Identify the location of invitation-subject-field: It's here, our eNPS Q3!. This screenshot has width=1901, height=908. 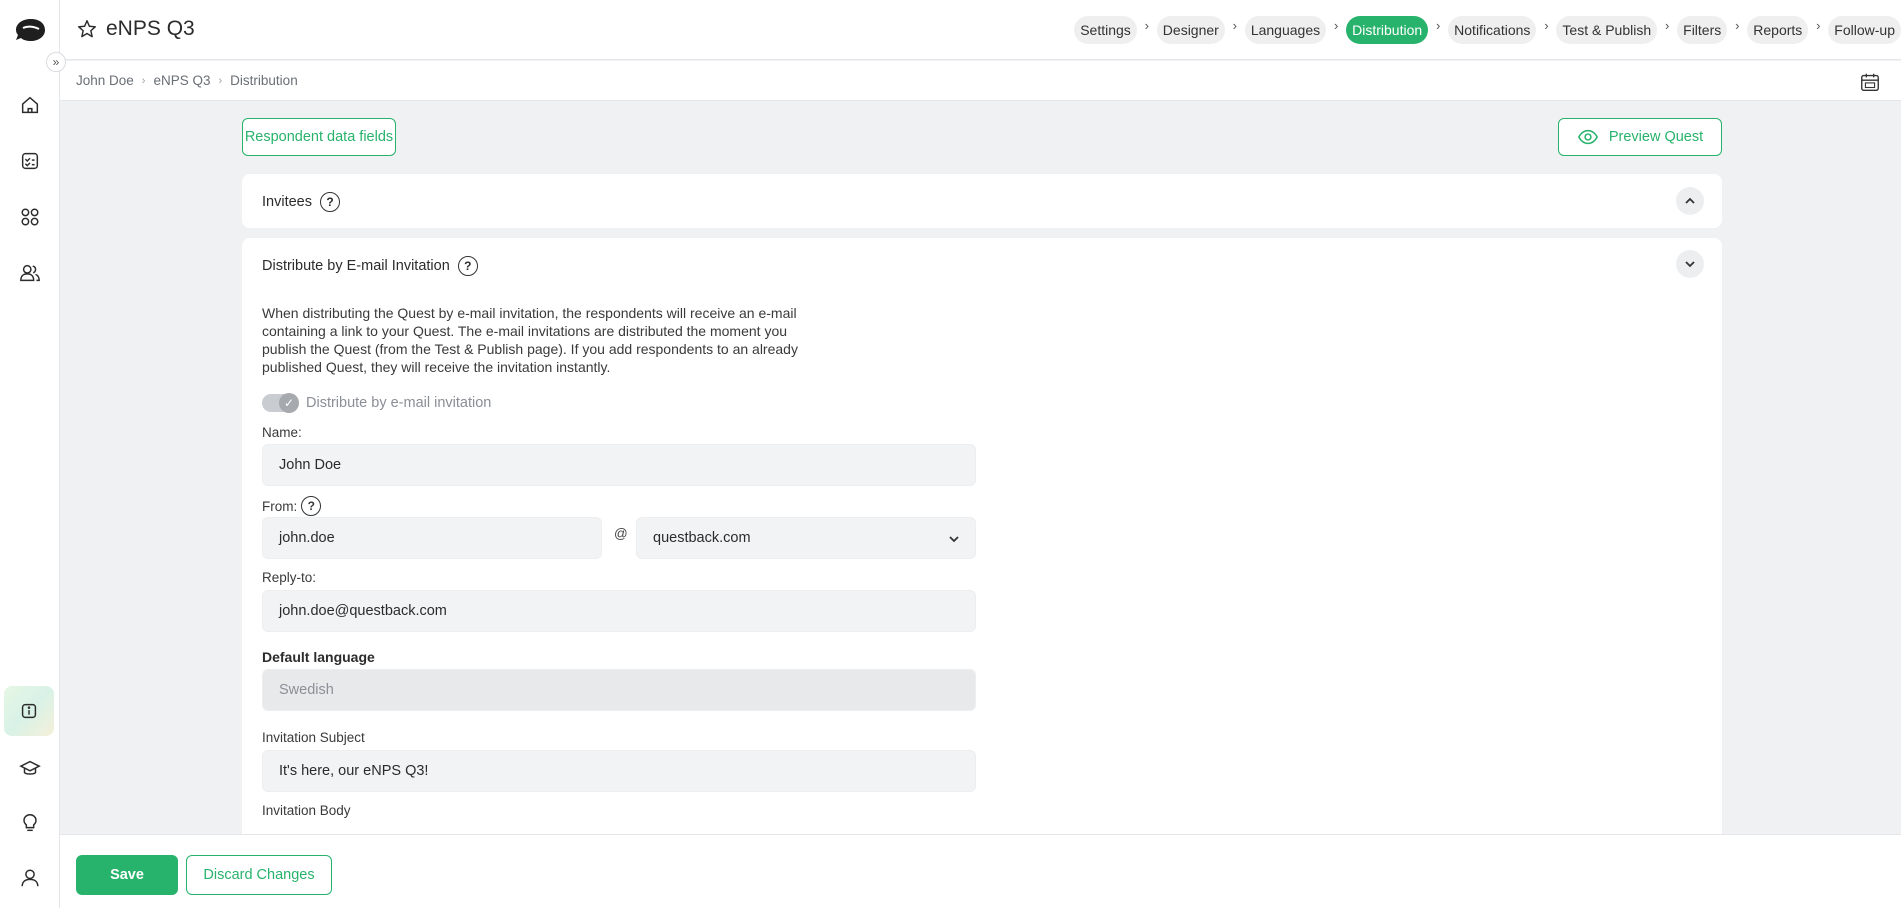
(619, 771).